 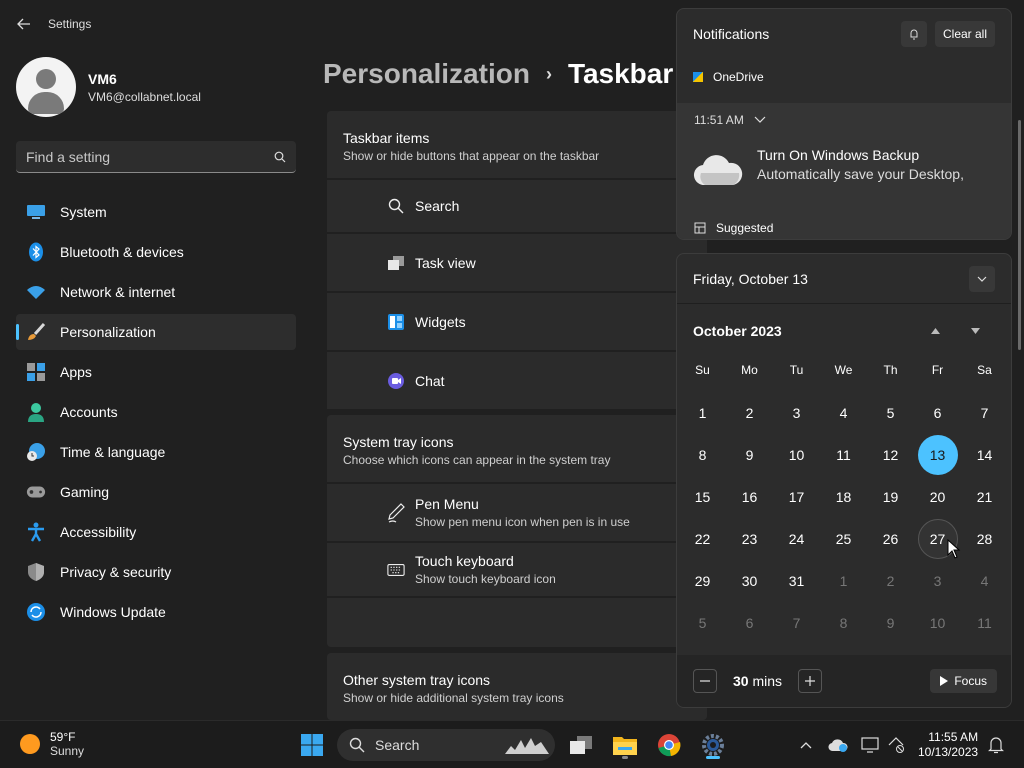 I want to click on calendar-day: 15, so click(x=703, y=497).